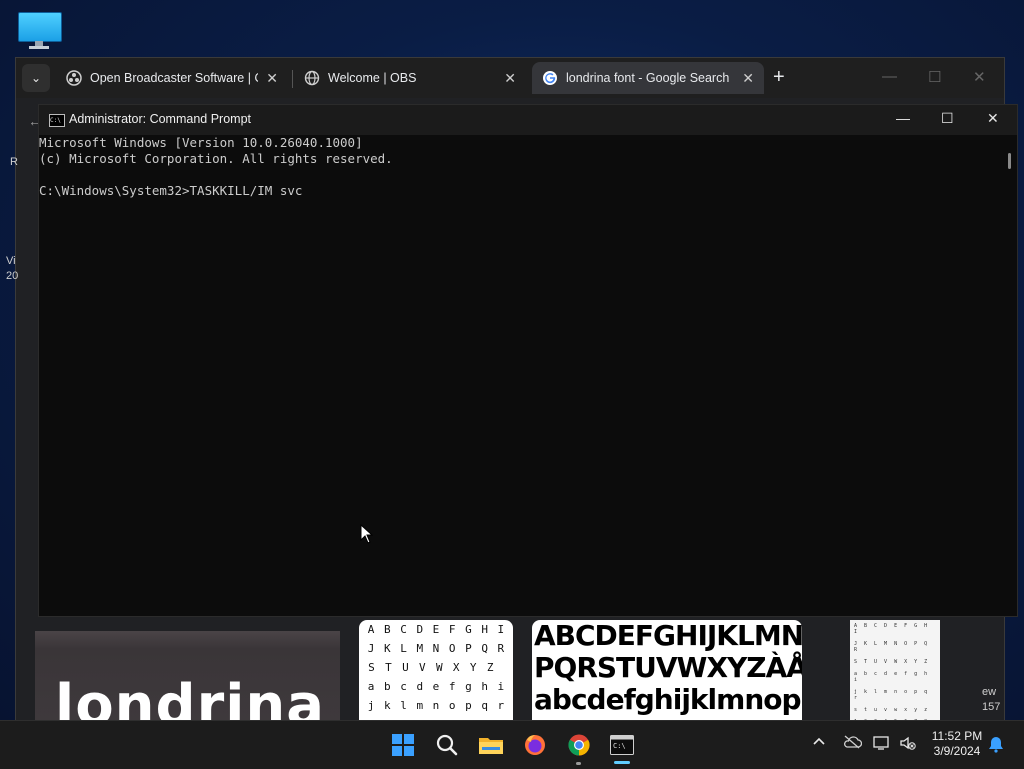 This screenshot has height=769, width=1024. What do you see at coordinates (312, 78) in the screenshot?
I see `globe-favicon-icon` at bounding box center [312, 78].